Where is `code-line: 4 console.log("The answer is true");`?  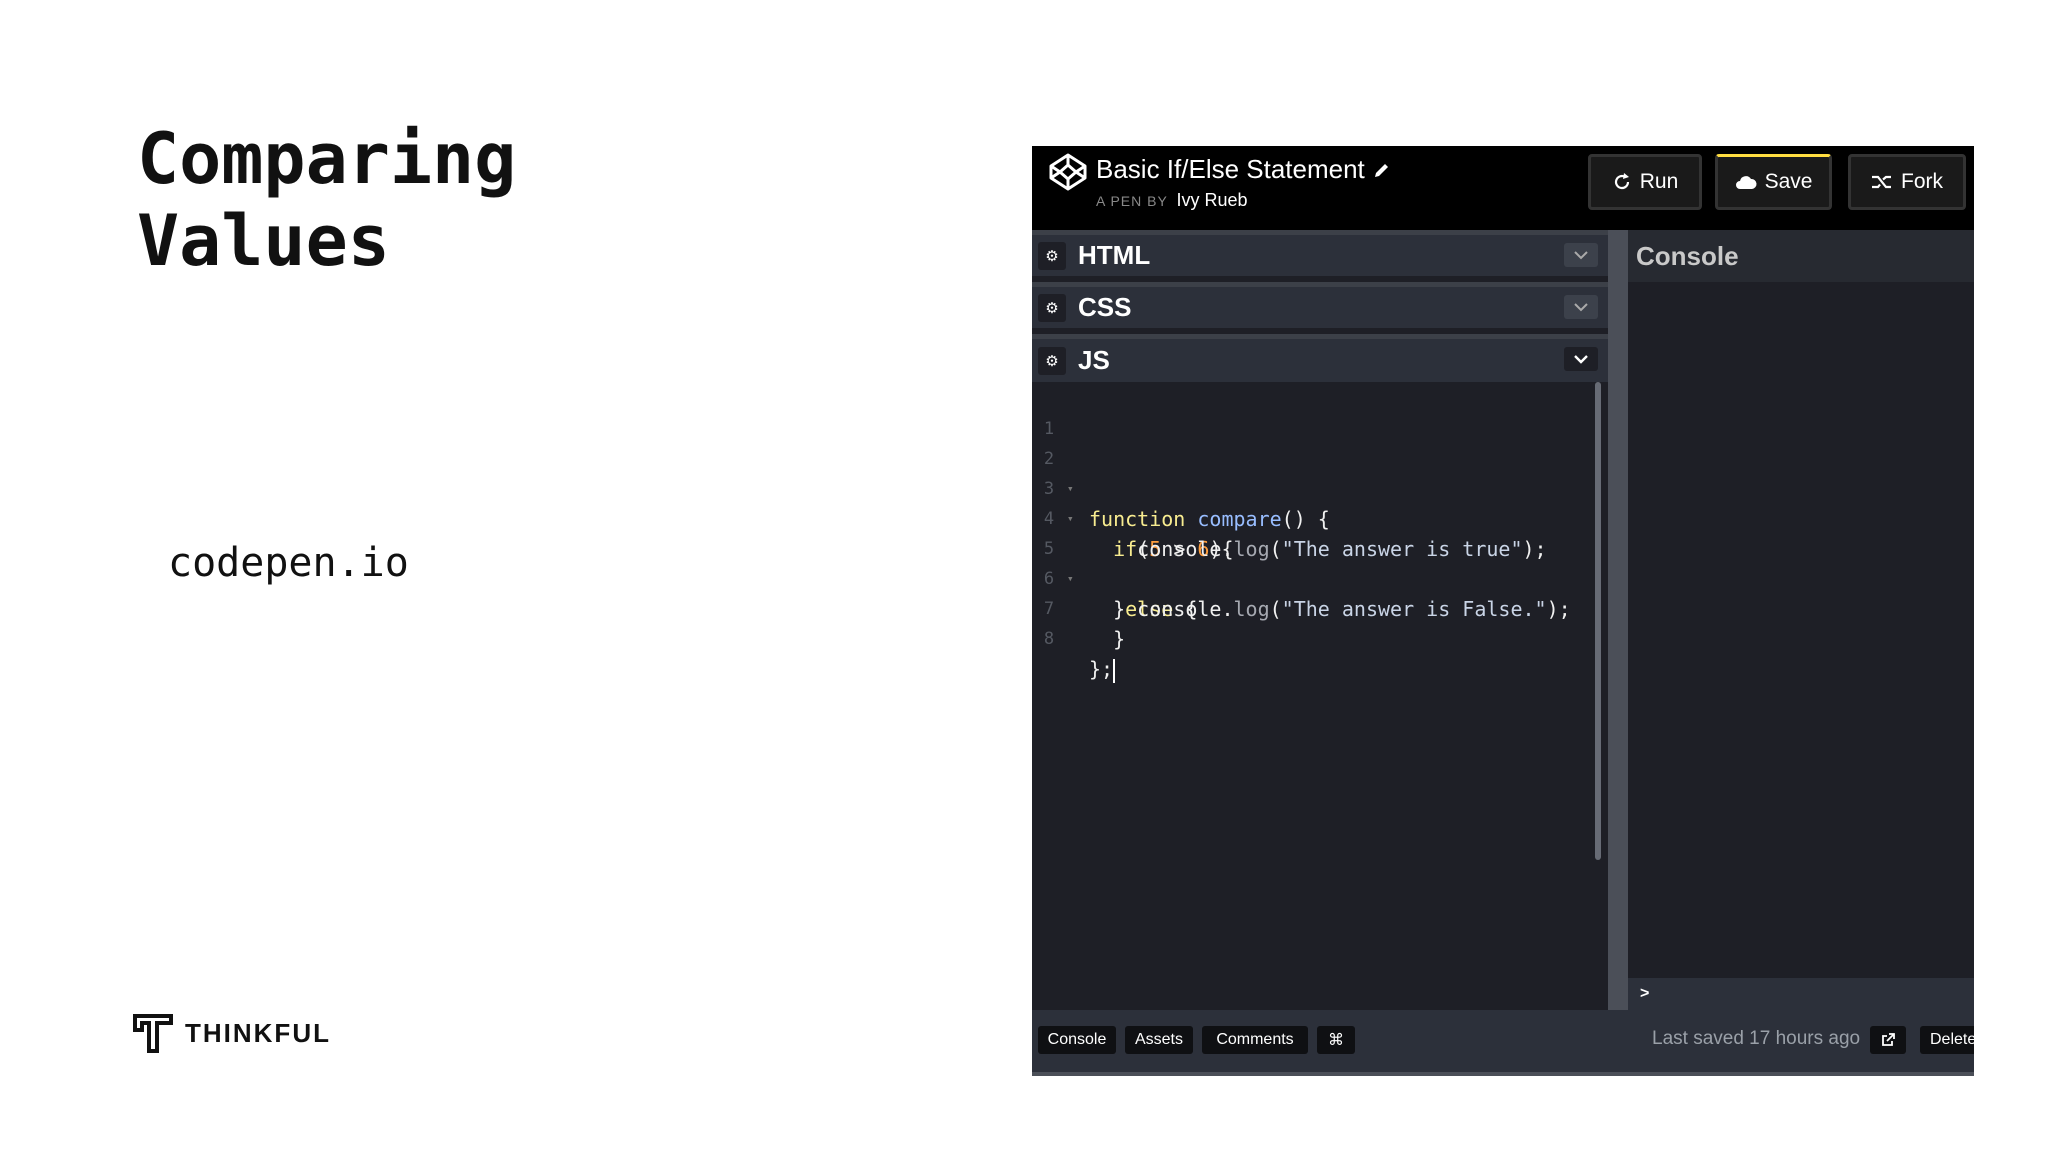
code-line: 4 console.log("The answer is true"); is located at coordinates (1289, 517).